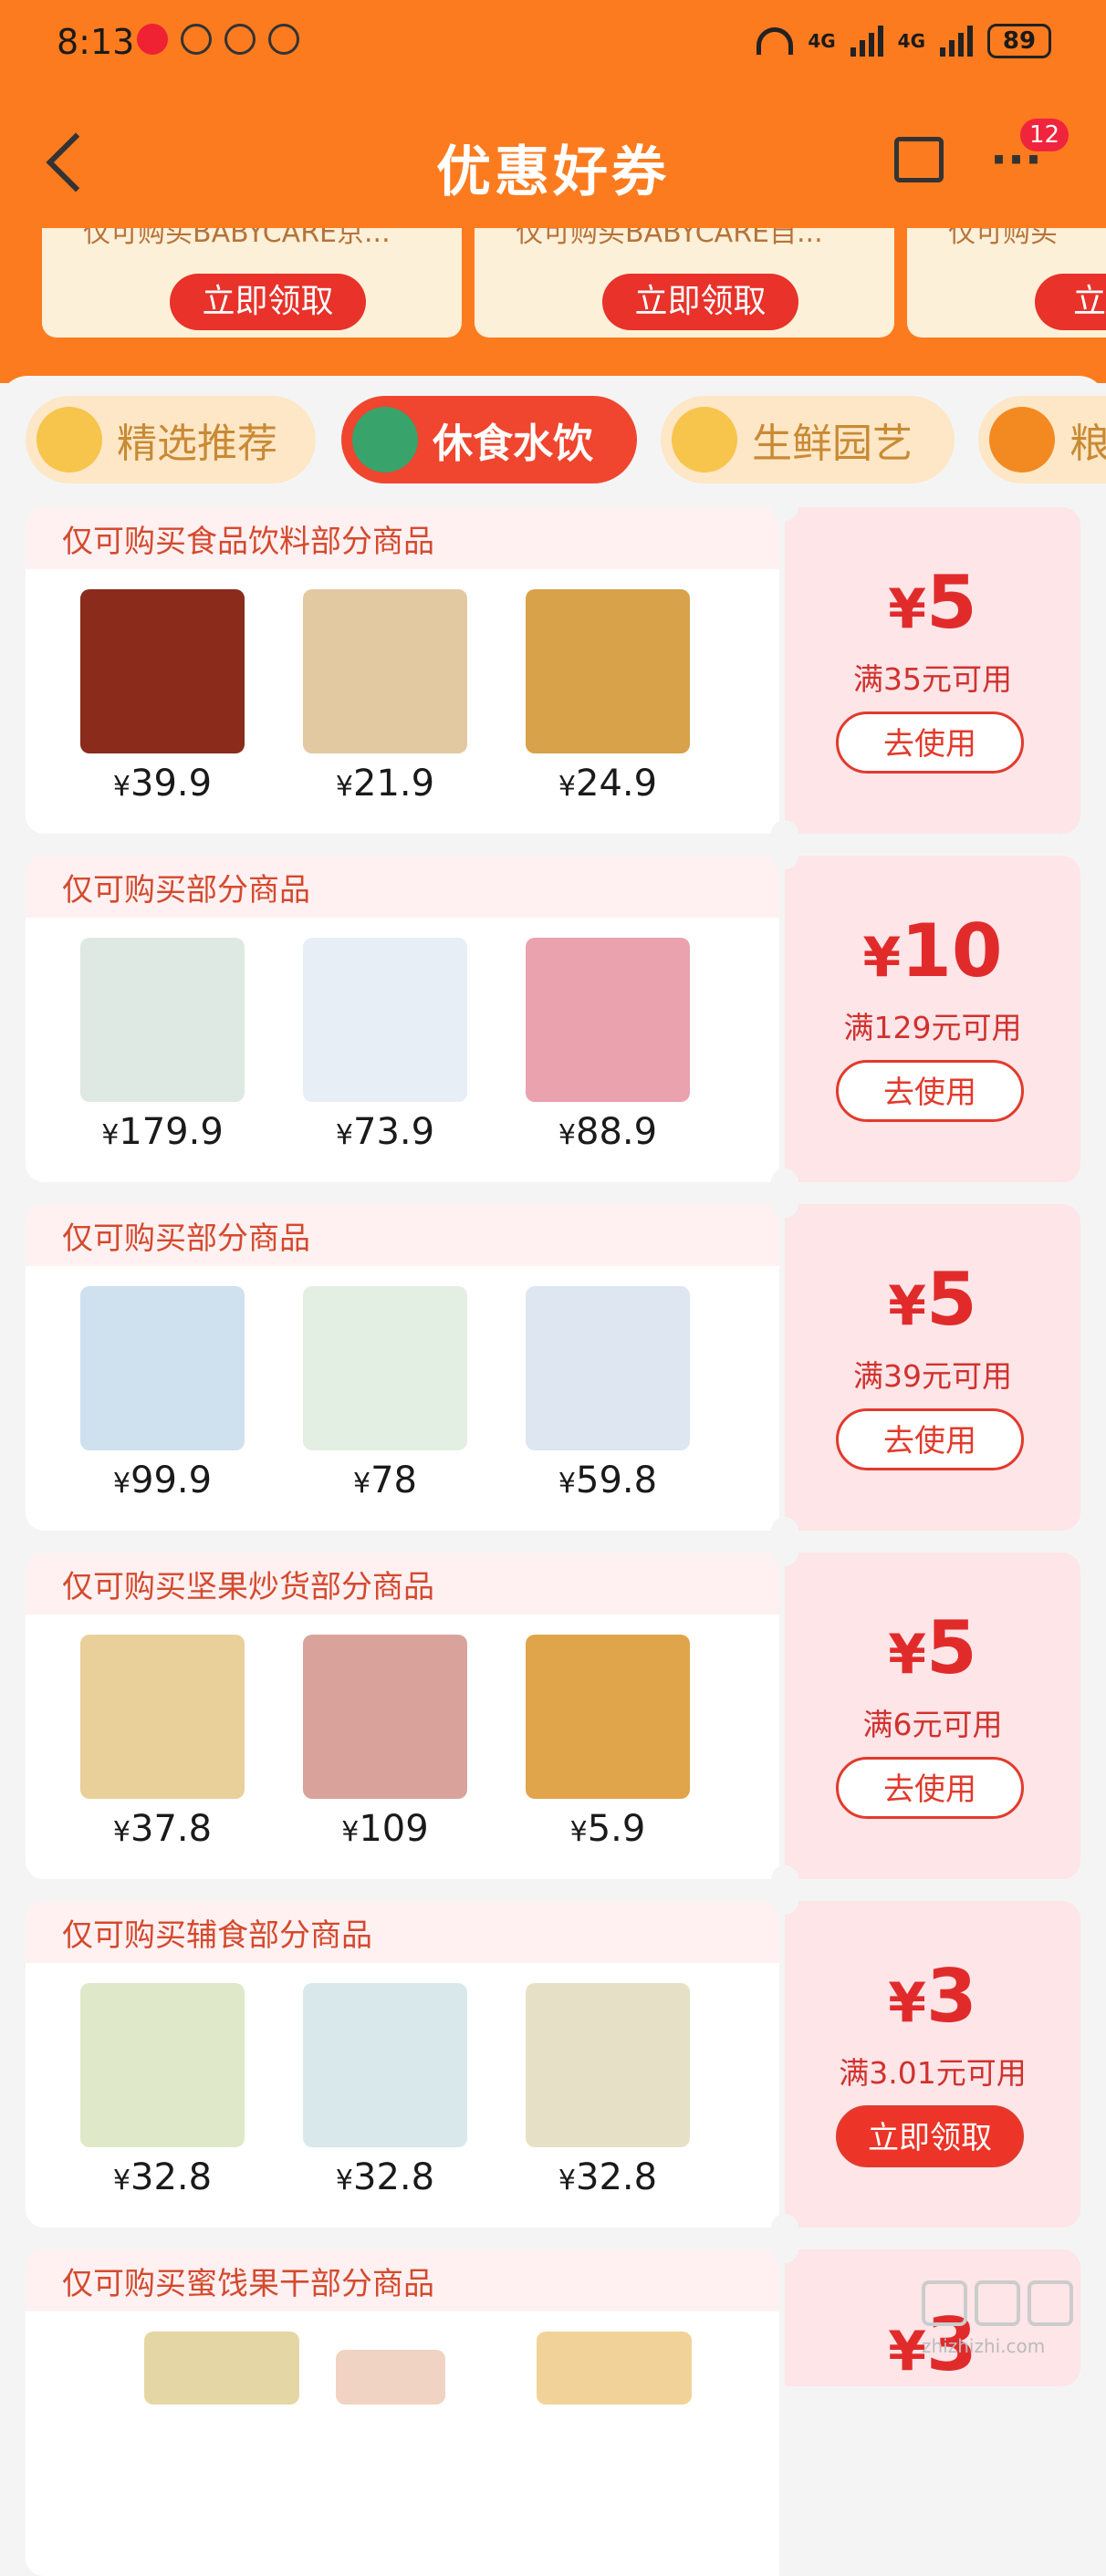  I want to click on product-price: ¥24.9, so click(607, 784).